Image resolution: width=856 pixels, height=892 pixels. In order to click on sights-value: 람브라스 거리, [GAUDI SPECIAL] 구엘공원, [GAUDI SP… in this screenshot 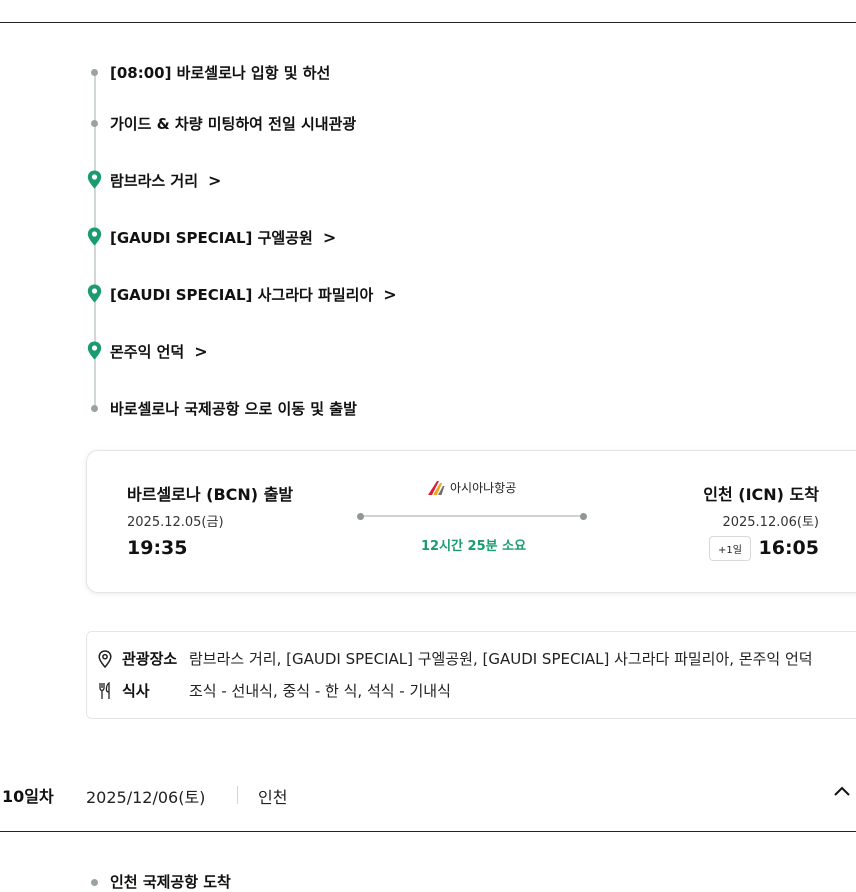, I will do `click(501, 659)`.